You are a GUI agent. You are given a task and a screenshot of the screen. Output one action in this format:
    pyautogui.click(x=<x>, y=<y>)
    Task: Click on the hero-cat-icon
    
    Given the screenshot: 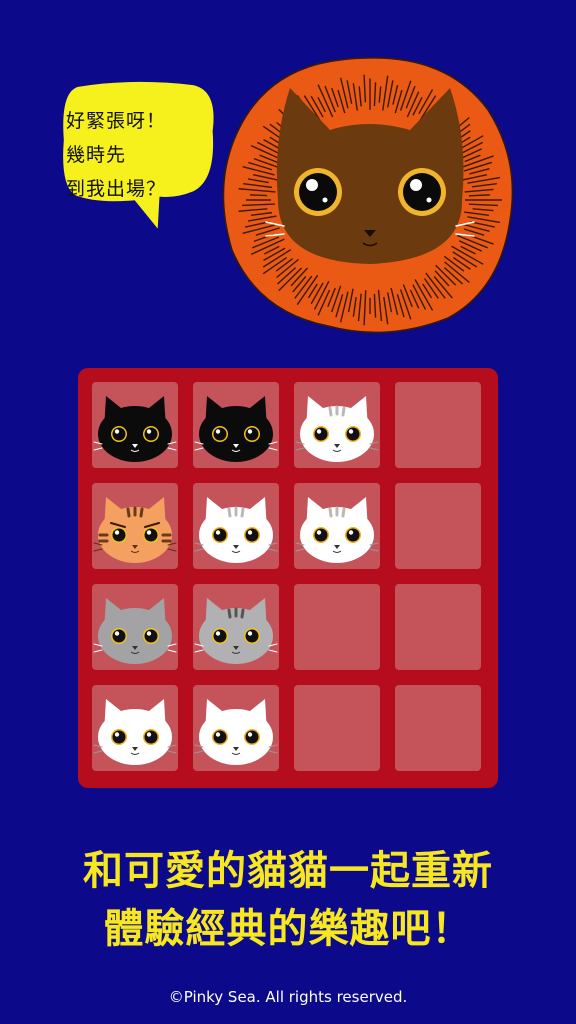 What is the action you would take?
    pyautogui.click(x=368, y=195)
    